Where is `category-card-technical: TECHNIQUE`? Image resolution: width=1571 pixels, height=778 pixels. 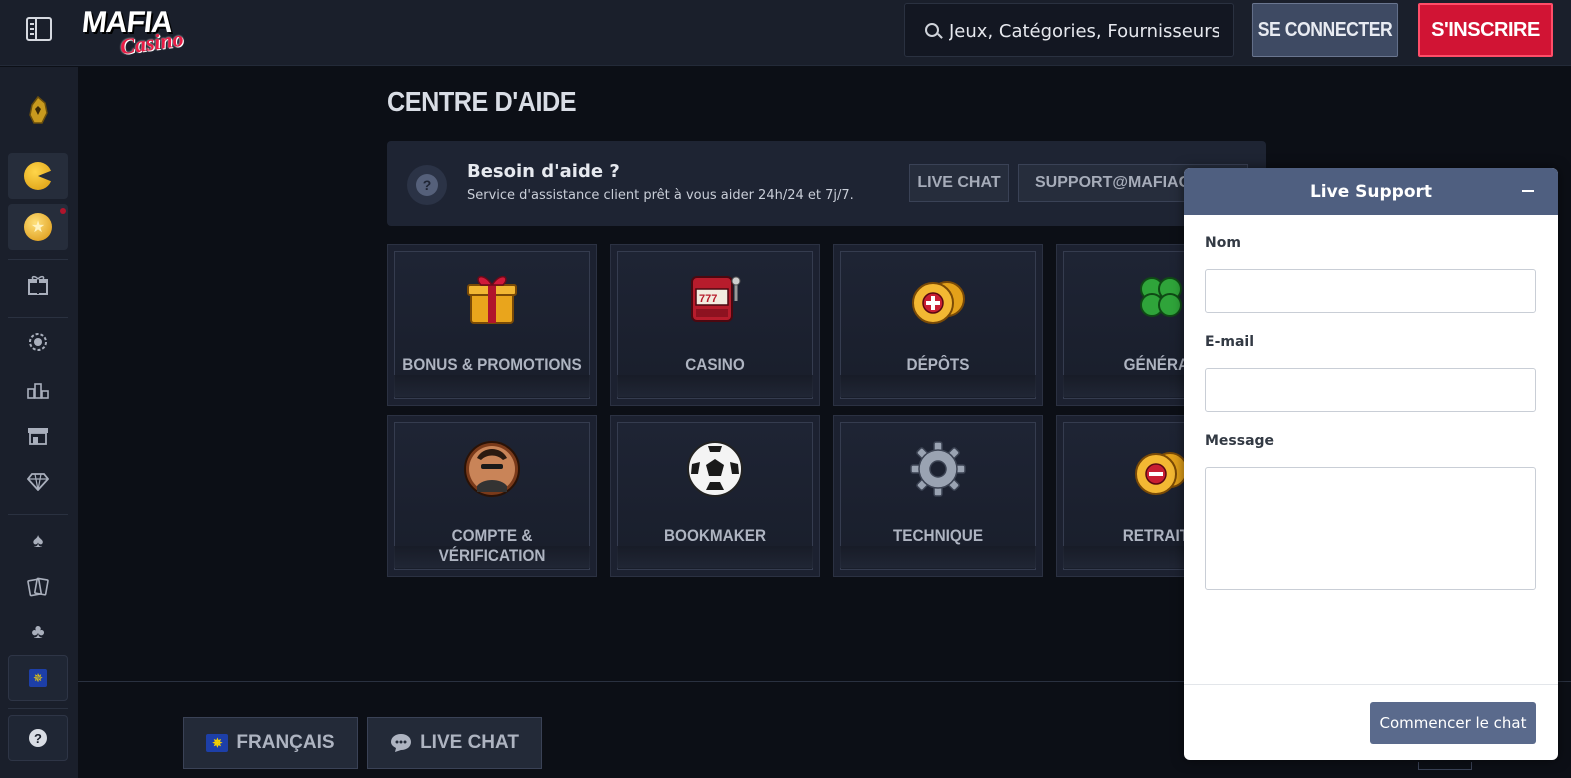 category-card-technical: TECHNIQUE is located at coordinates (938, 496).